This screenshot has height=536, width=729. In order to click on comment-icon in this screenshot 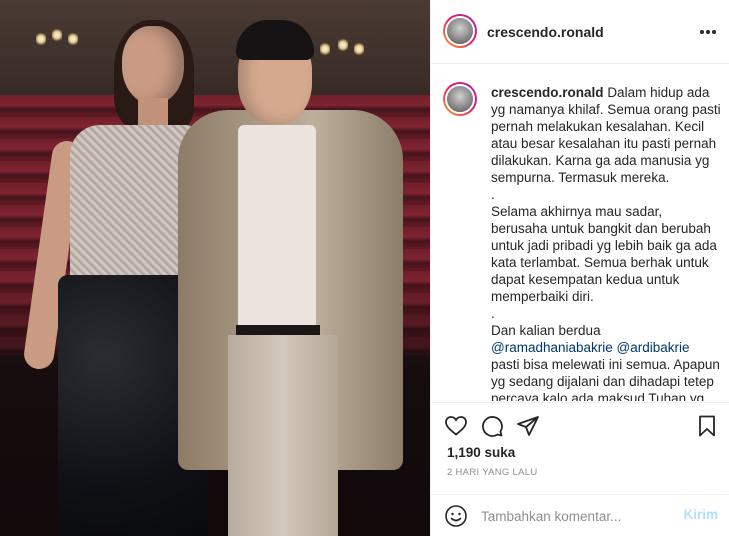, I will do `click(492, 426)`.